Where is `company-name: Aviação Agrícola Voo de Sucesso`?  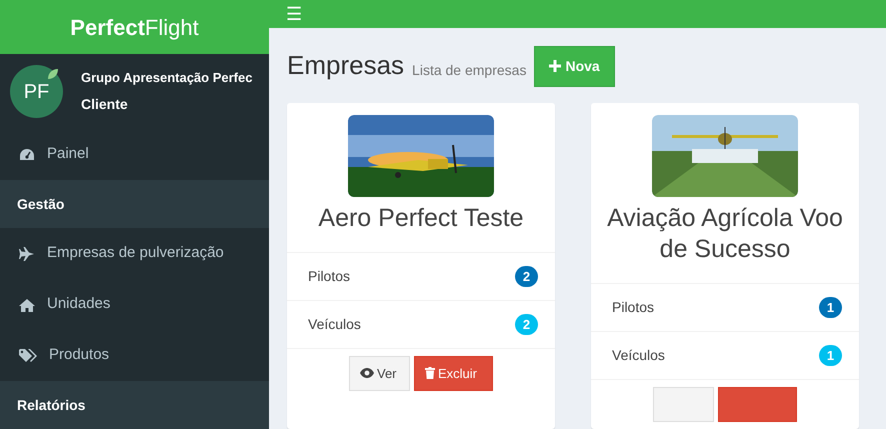
company-name: Aviação Agrícola Voo de Sucesso is located at coordinates (725, 233).